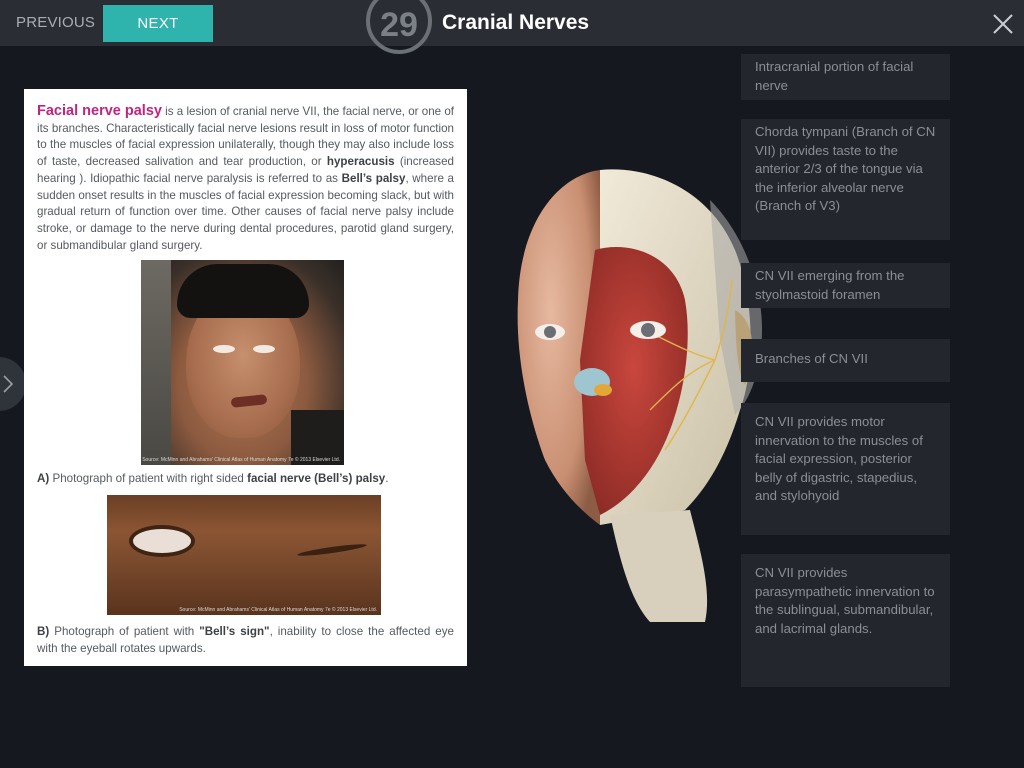  Describe the element at coordinates (234, 631) in the screenshot. I see `caption-bold: "Bell’s sign"` at that location.